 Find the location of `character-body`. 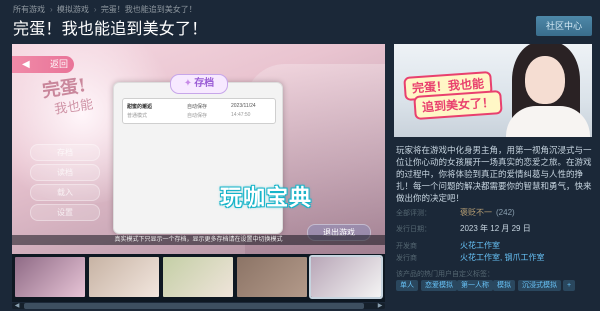

character-body is located at coordinates (548, 121).